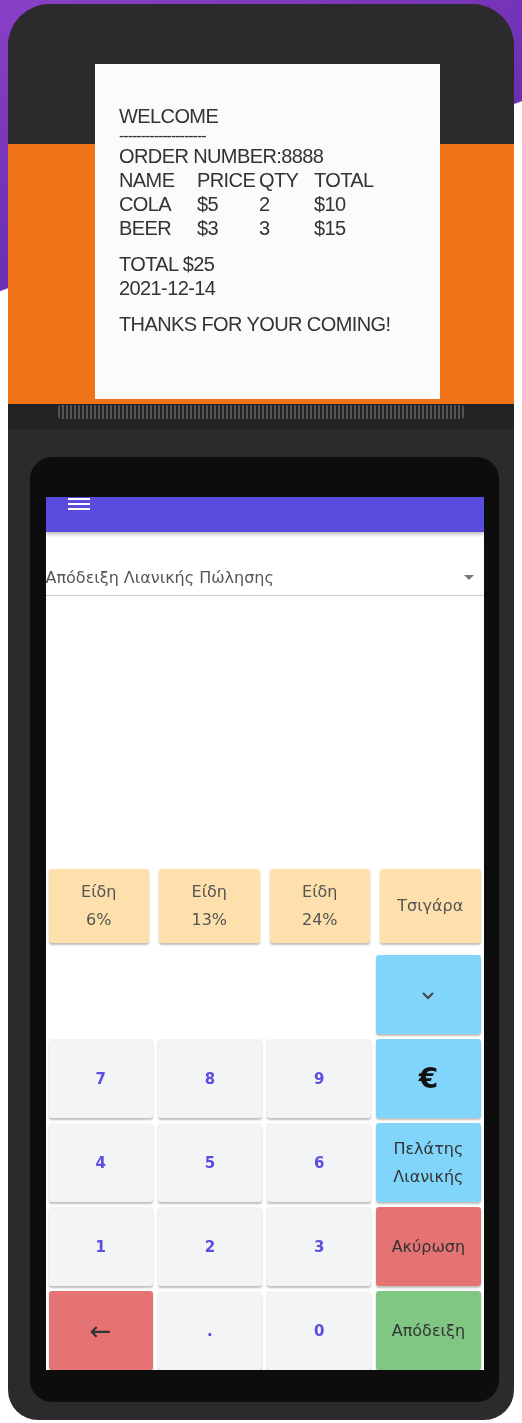 Image resolution: width=522 pixels, height=1423 pixels. What do you see at coordinates (209, 1162) in the screenshot?
I see `keypad-key: 5` at bounding box center [209, 1162].